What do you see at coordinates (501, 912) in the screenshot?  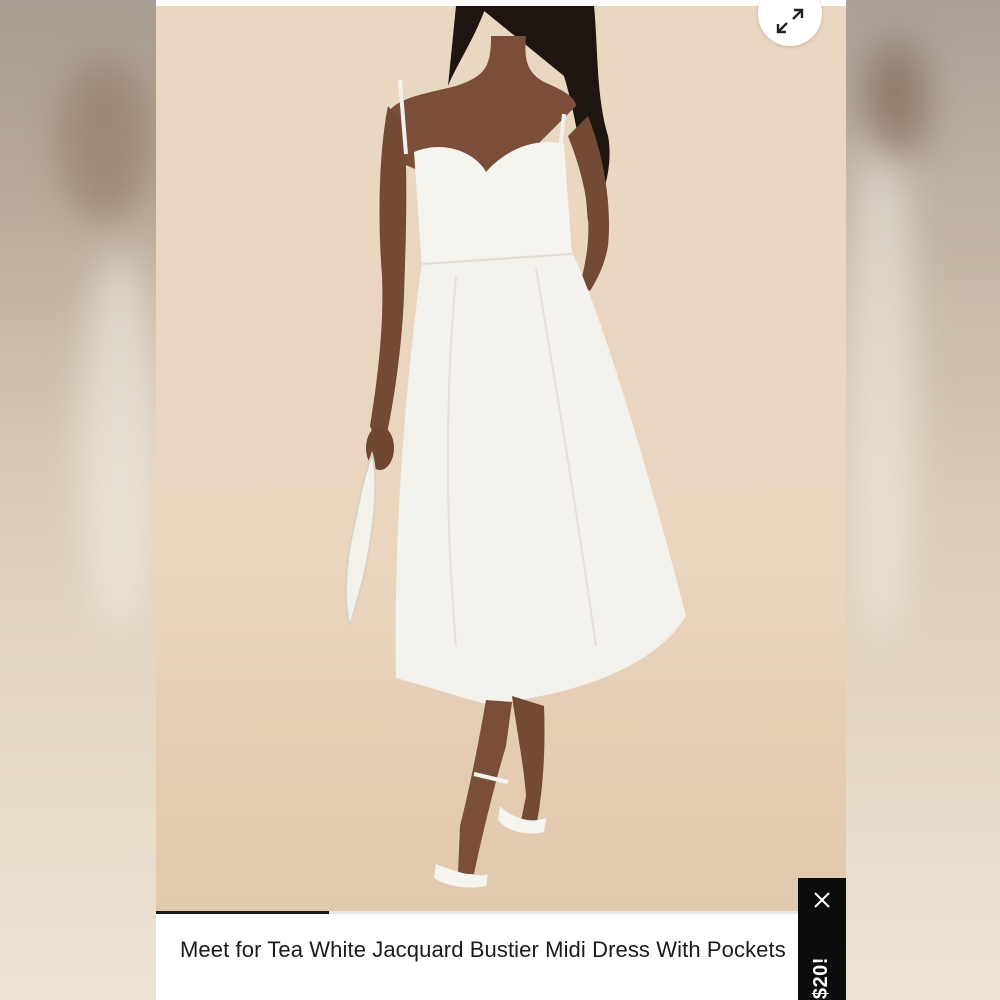 I see `gallery-progress-track` at bounding box center [501, 912].